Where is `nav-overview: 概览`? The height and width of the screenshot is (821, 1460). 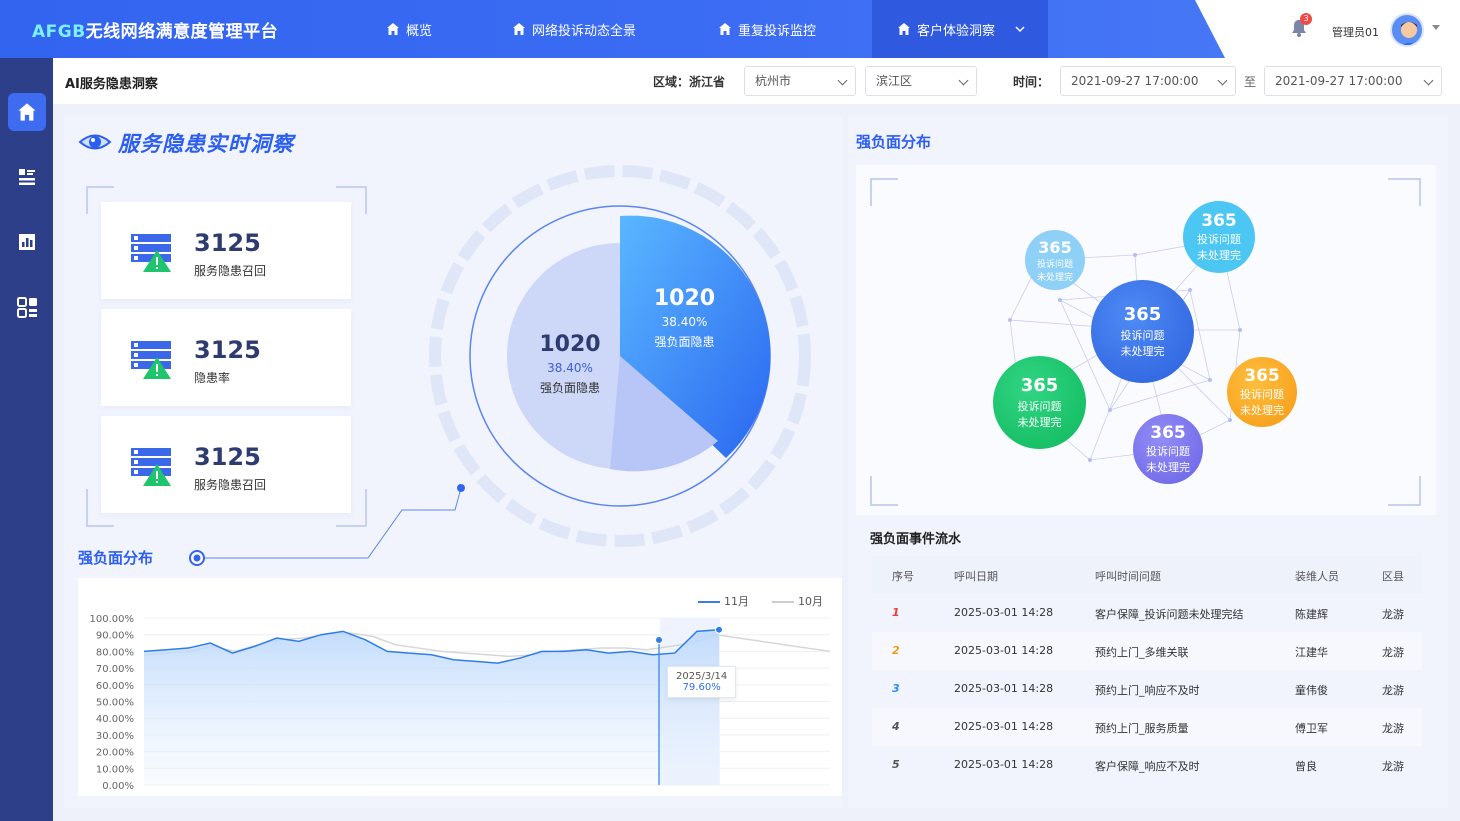 nav-overview: 概览 is located at coordinates (409, 29).